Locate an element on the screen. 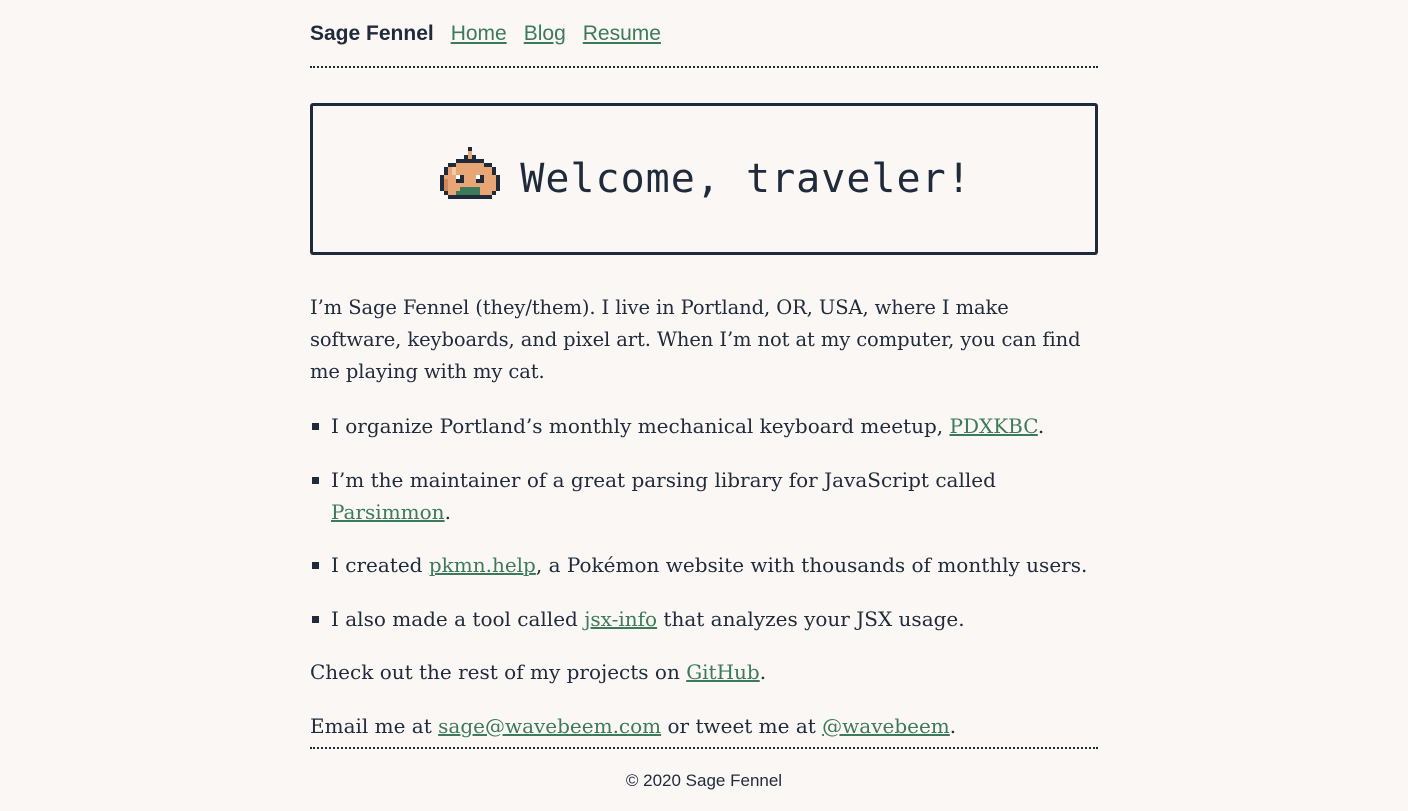 Image resolution: width=1408 pixels, height=811 pixels. pkmn-help-link: pkmn.help is located at coordinates (482, 565).